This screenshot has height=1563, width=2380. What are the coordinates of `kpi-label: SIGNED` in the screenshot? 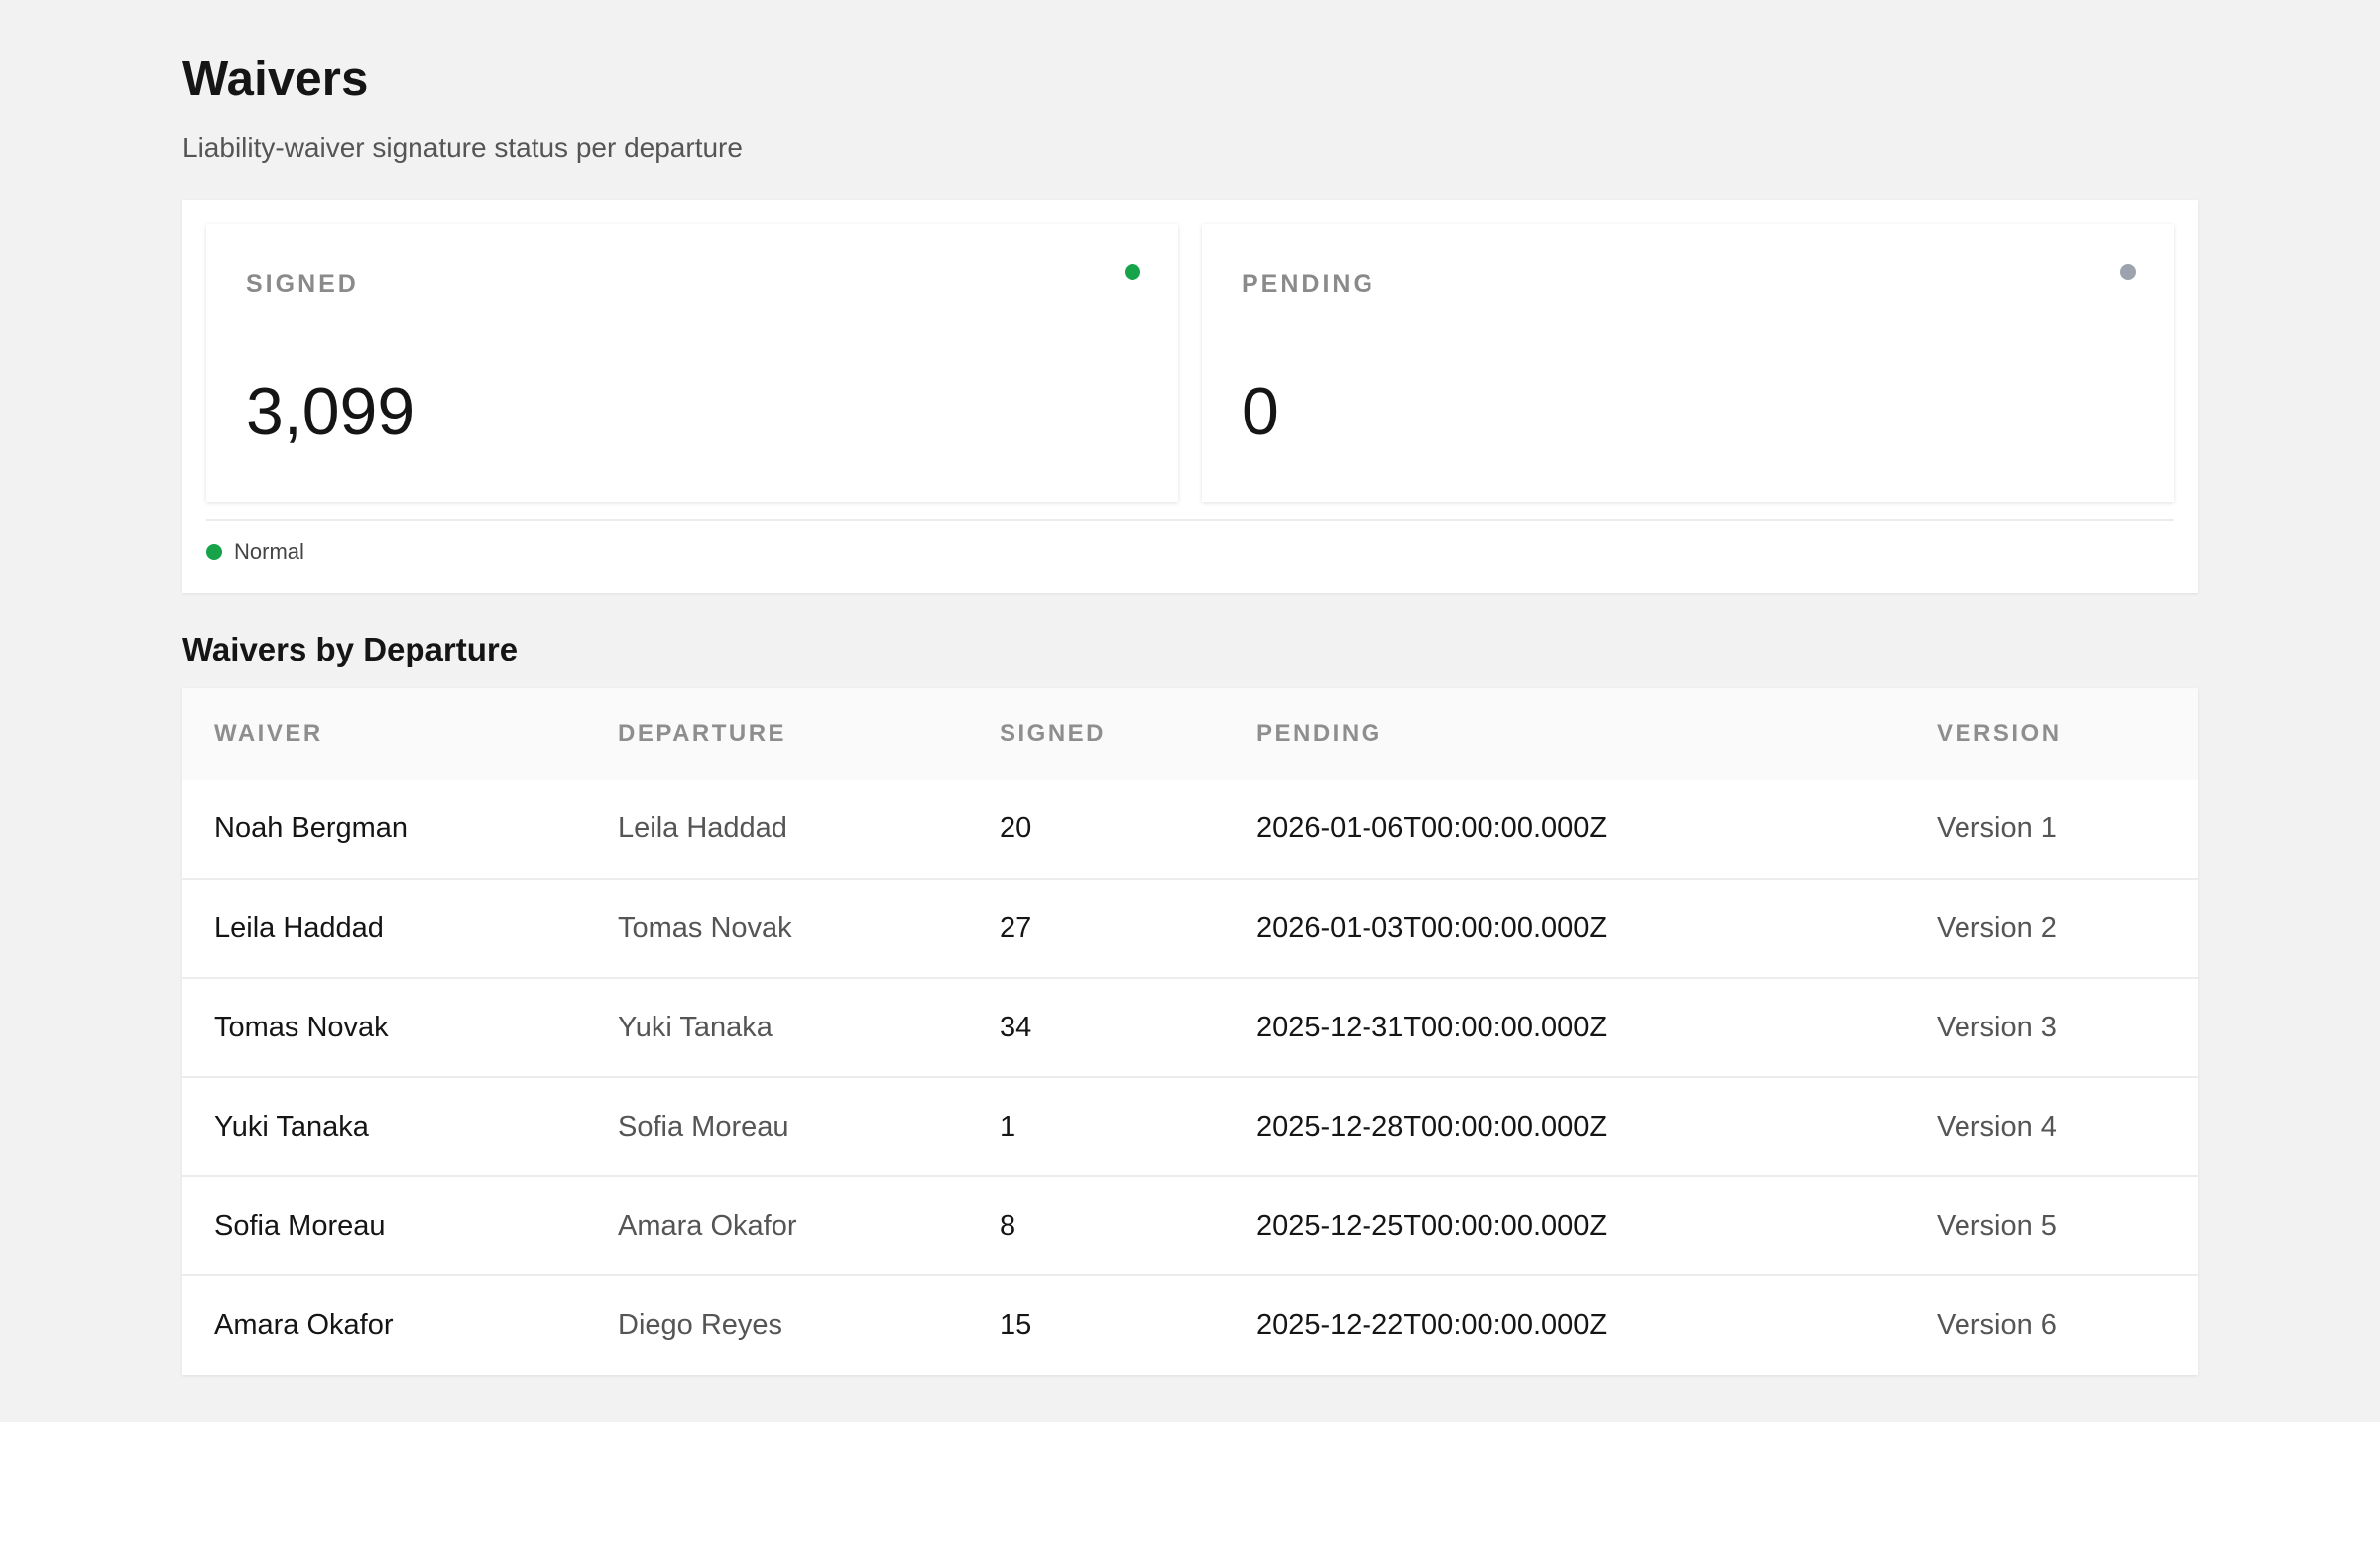 It's located at (302, 284).